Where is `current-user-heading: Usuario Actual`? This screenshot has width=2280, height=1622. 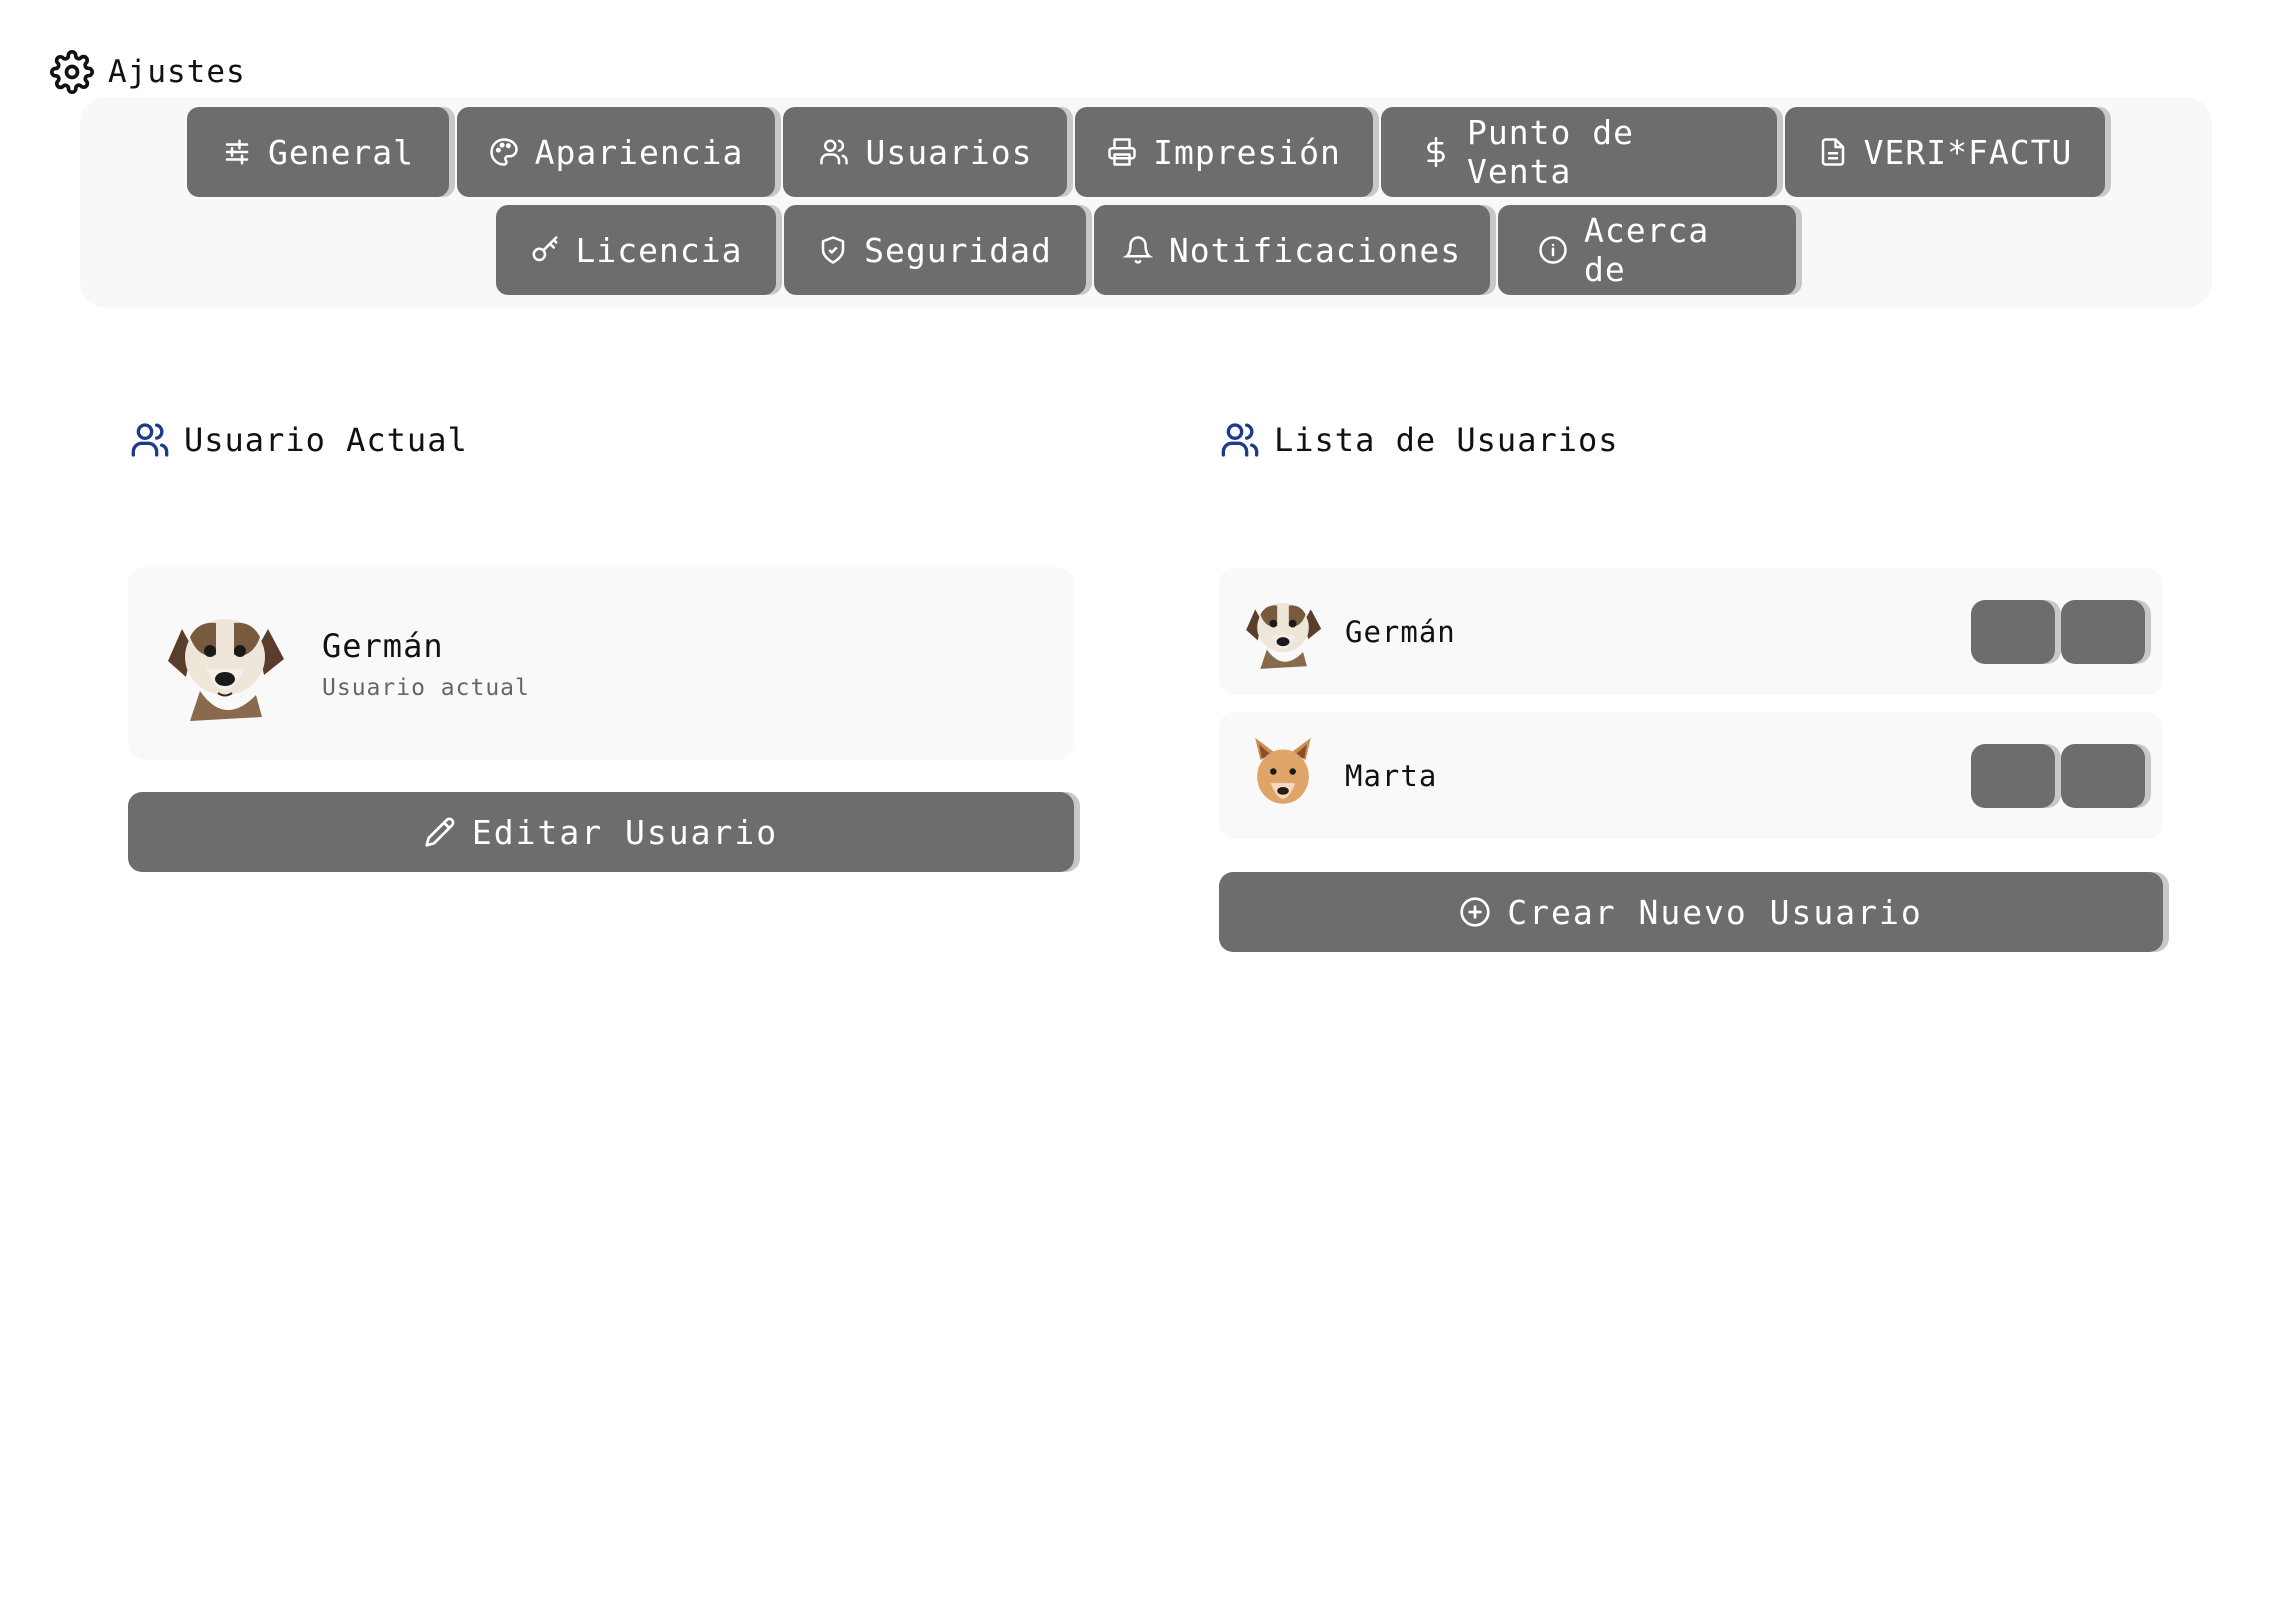
current-user-heading: Usuario Actual is located at coordinates (299, 440).